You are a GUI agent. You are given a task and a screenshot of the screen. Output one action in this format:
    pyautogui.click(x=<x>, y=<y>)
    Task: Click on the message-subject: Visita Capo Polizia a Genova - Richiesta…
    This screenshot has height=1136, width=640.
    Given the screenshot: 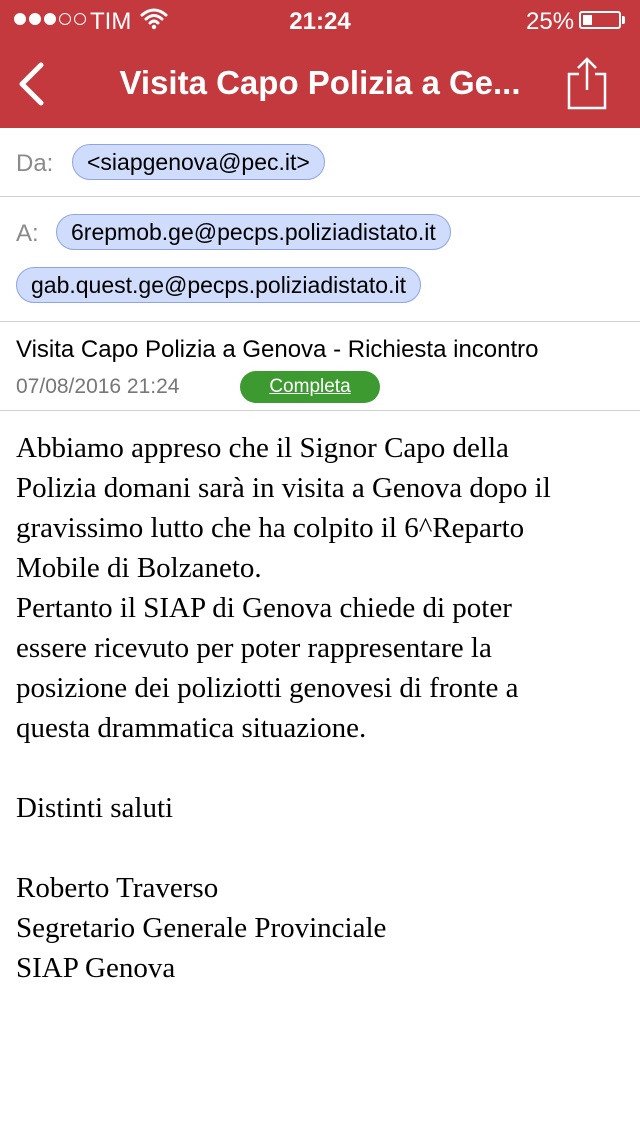 What is the action you would take?
    pyautogui.click(x=277, y=349)
    